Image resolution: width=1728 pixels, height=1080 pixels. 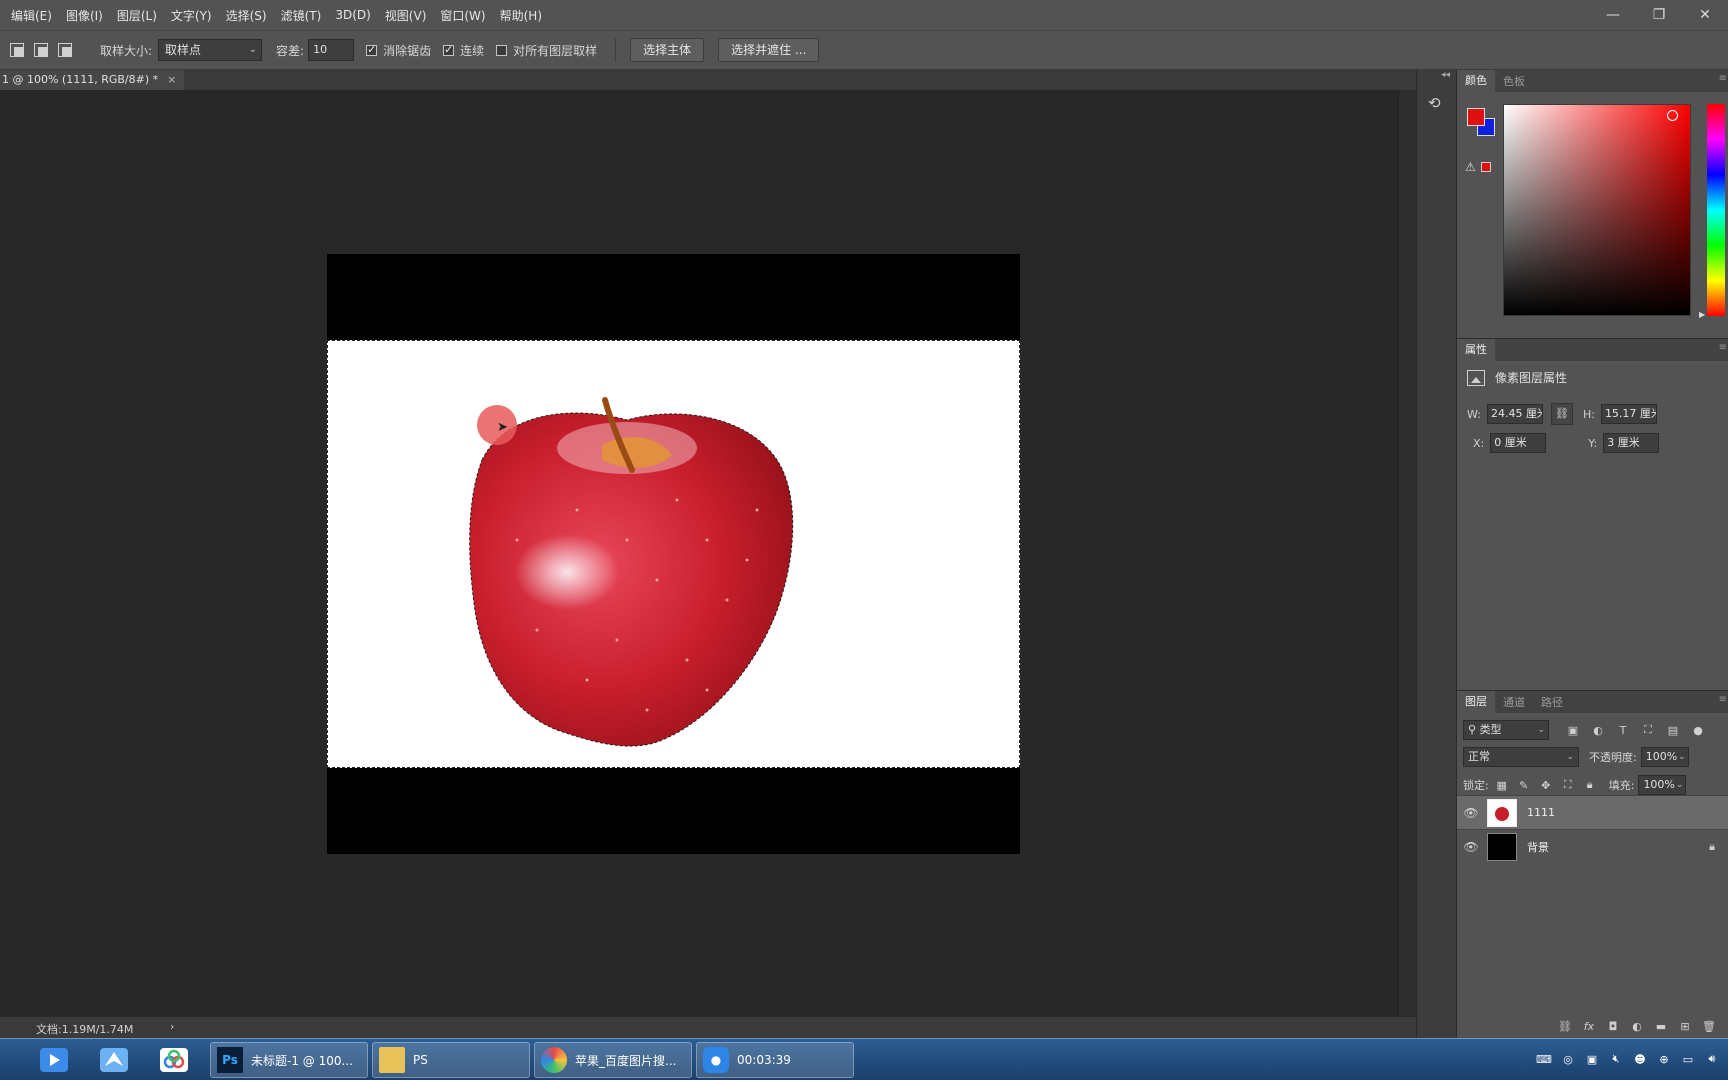 I want to click on restore-button: ❐, so click(x=1659, y=15).